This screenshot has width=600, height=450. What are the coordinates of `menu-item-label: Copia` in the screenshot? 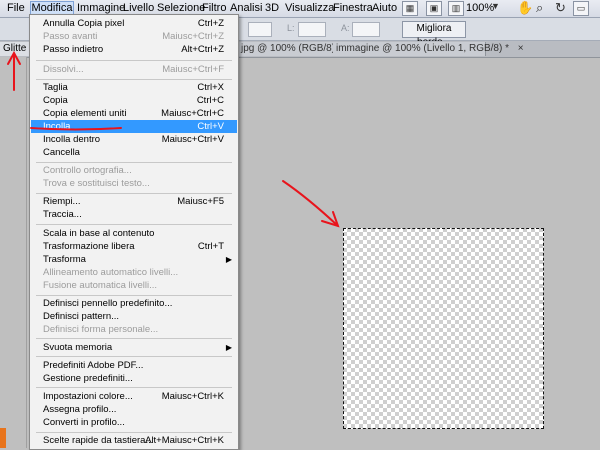 It's located at (55, 100).